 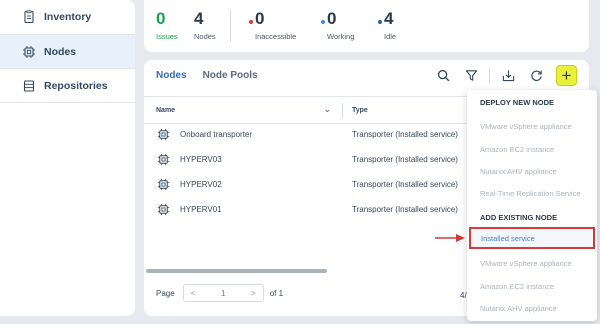 What do you see at coordinates (260, 18) in the screenshot?
I see `stat-inaccessible-value: 0` at bounding box center [260, 18].